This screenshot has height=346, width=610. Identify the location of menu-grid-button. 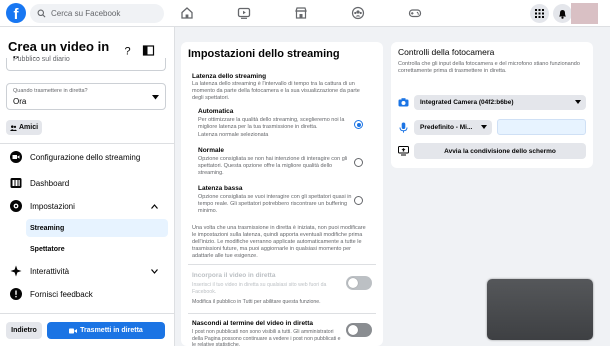
(539, 13).